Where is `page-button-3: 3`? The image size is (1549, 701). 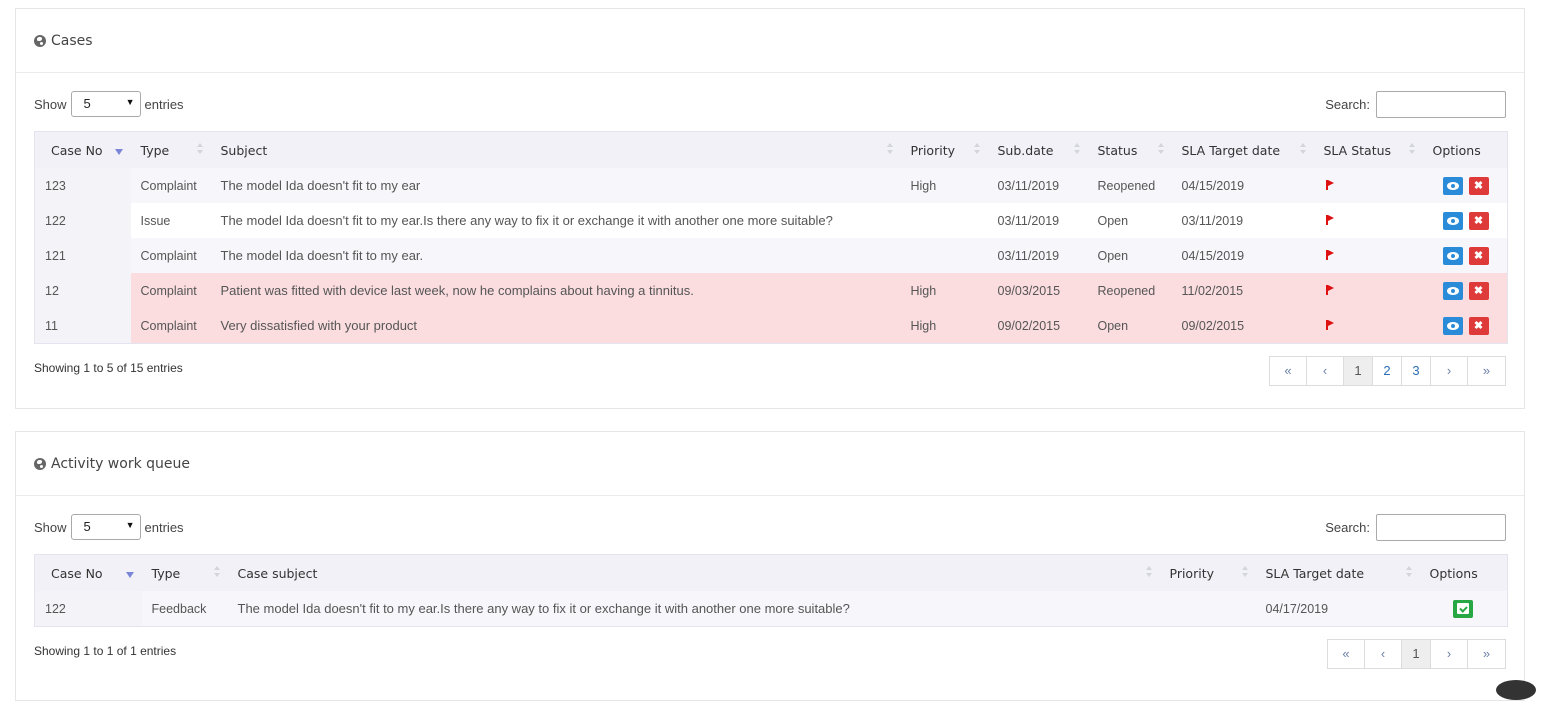
page-button-3: 3 is located at coordinates (1416, 371).